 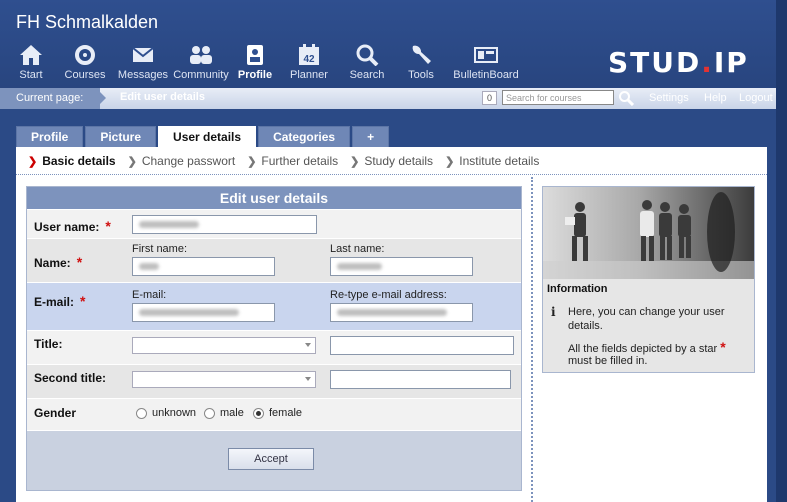 What do you see at coordinates (391, 174) in the screenshot?
I see `divider` at bounding box center [391, 174].